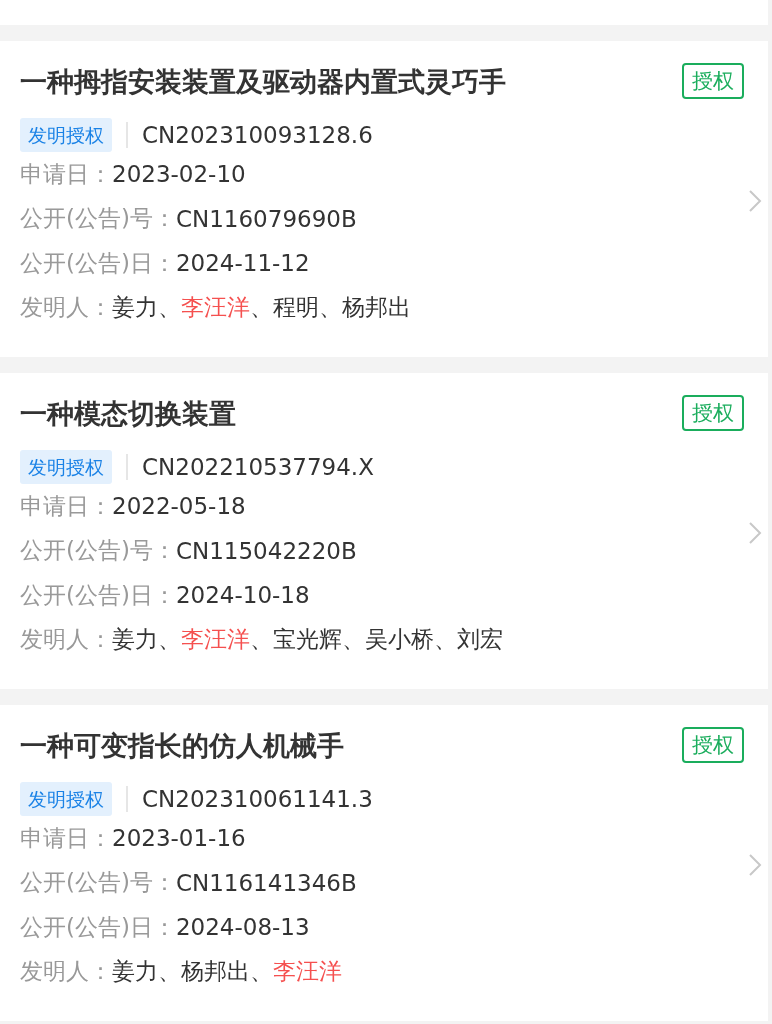 The width and height of the screenshot is (772, 1024). Describe the element at coordinates (242, 595) in the screenshot. I see `field-value: 2024-10-18` at that location.